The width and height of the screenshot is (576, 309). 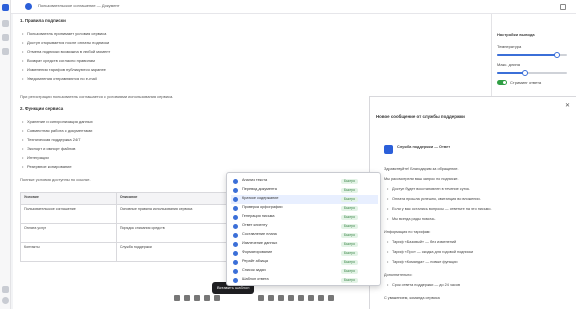 What do you see at coordinates (68, 214) in the screenshot?
I see `table-cell: Пользовательское соглашение` at bounding box center [68, 214].